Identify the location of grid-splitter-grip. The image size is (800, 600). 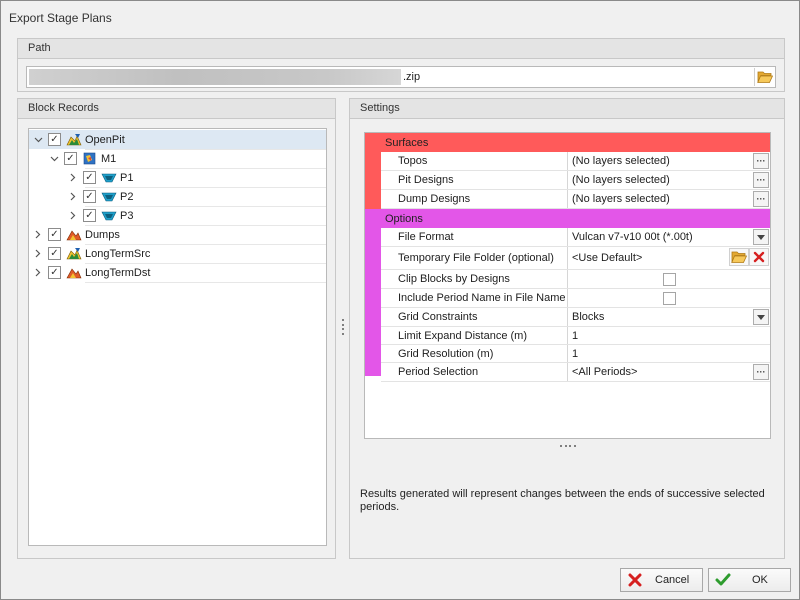
(568, 446).